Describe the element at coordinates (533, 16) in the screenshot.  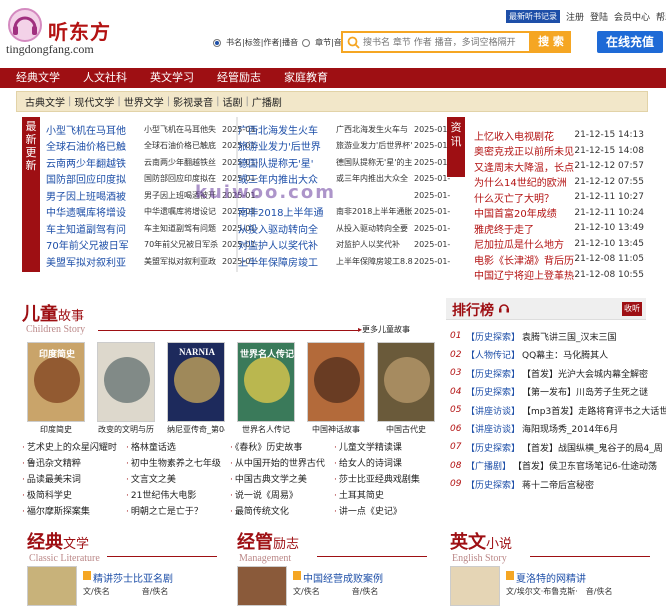
I see `listen-history-link: 最新听书记录` at that location.